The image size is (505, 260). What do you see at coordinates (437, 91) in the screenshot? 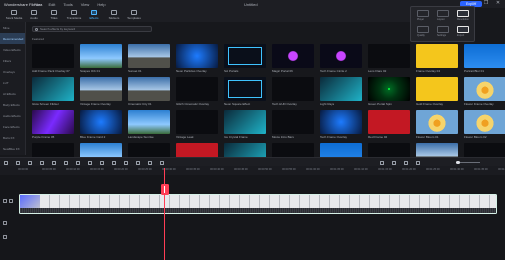
I see `effect-card: Gold Frame Overlay` at bounding box center [437, 91].